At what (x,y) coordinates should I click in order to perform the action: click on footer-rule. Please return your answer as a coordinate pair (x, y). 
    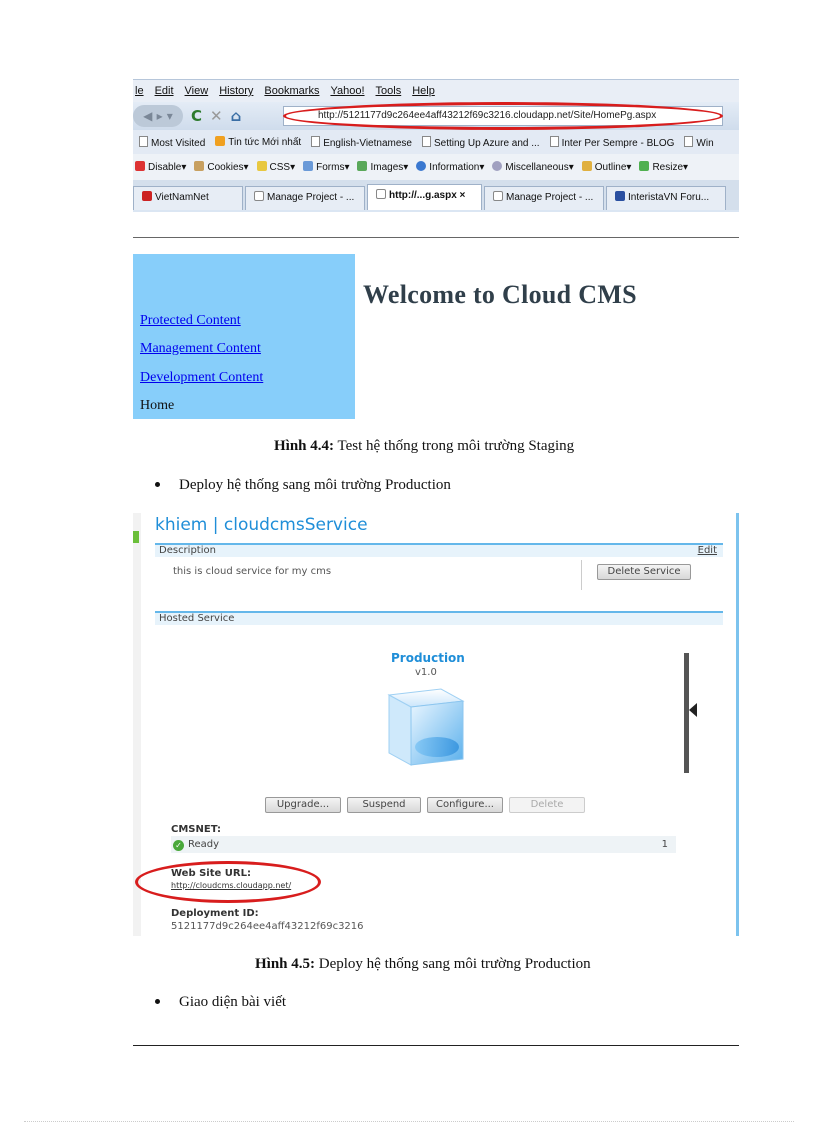
    Looking at the image, I should click on (436, 1045).